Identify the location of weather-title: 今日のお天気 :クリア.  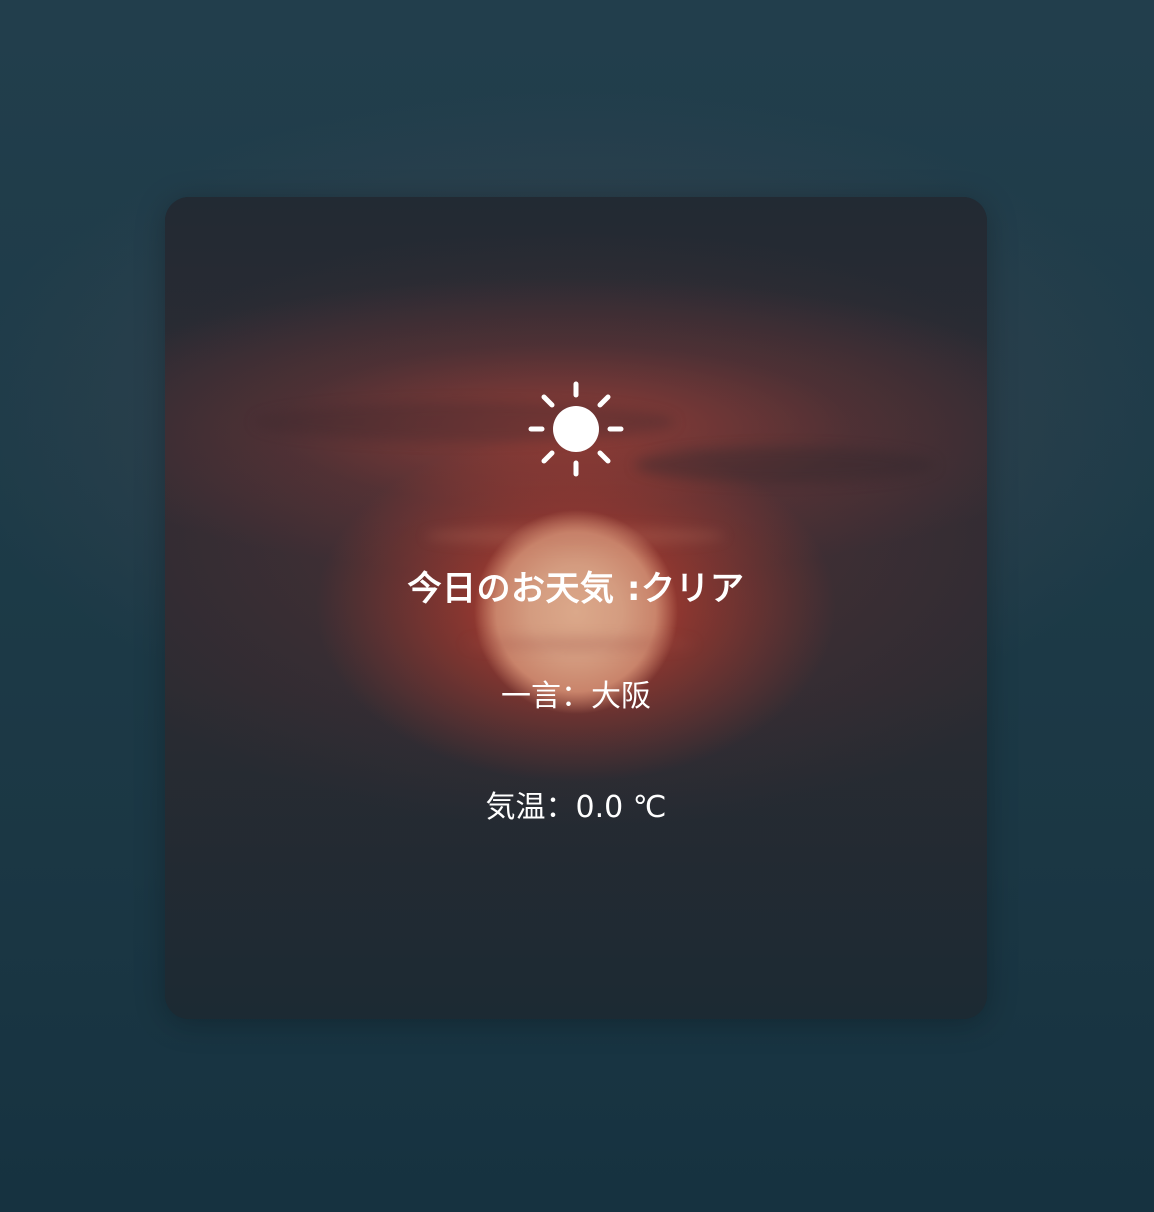
(576, 589).